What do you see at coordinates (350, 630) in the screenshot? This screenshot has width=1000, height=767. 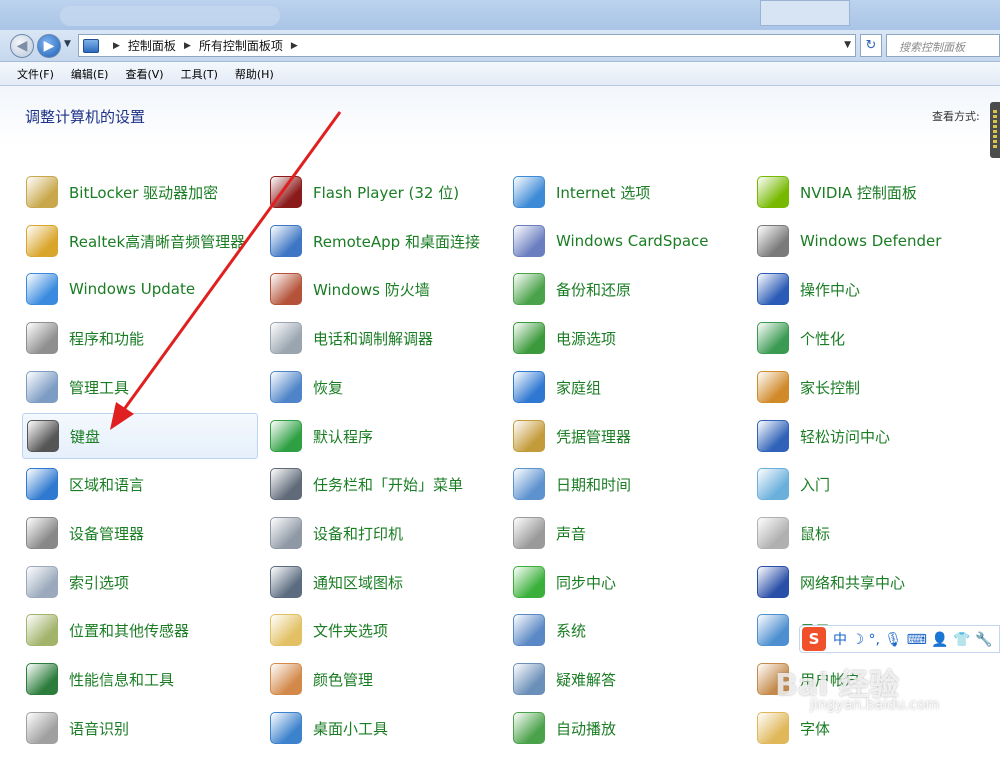 I see `control-panel-item-label: 文件夹选项` at bounding box center [350, 630].